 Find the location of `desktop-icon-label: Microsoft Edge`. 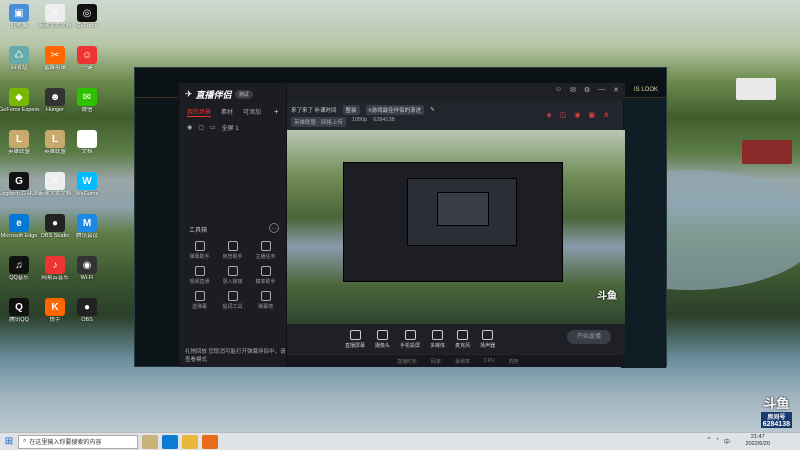

desktop-icon-label: Microsoft Edge is located at coordinates (19, 236).